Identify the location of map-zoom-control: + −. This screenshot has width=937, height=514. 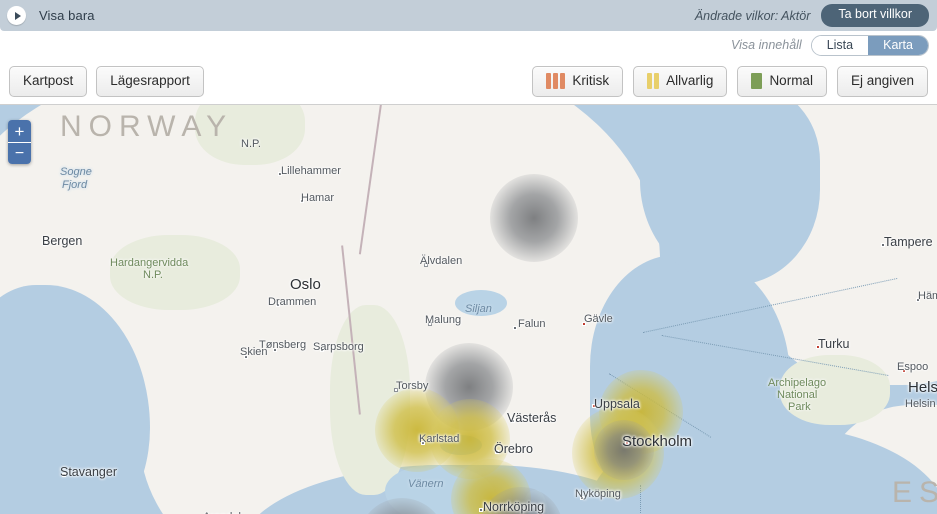
(19, 142).